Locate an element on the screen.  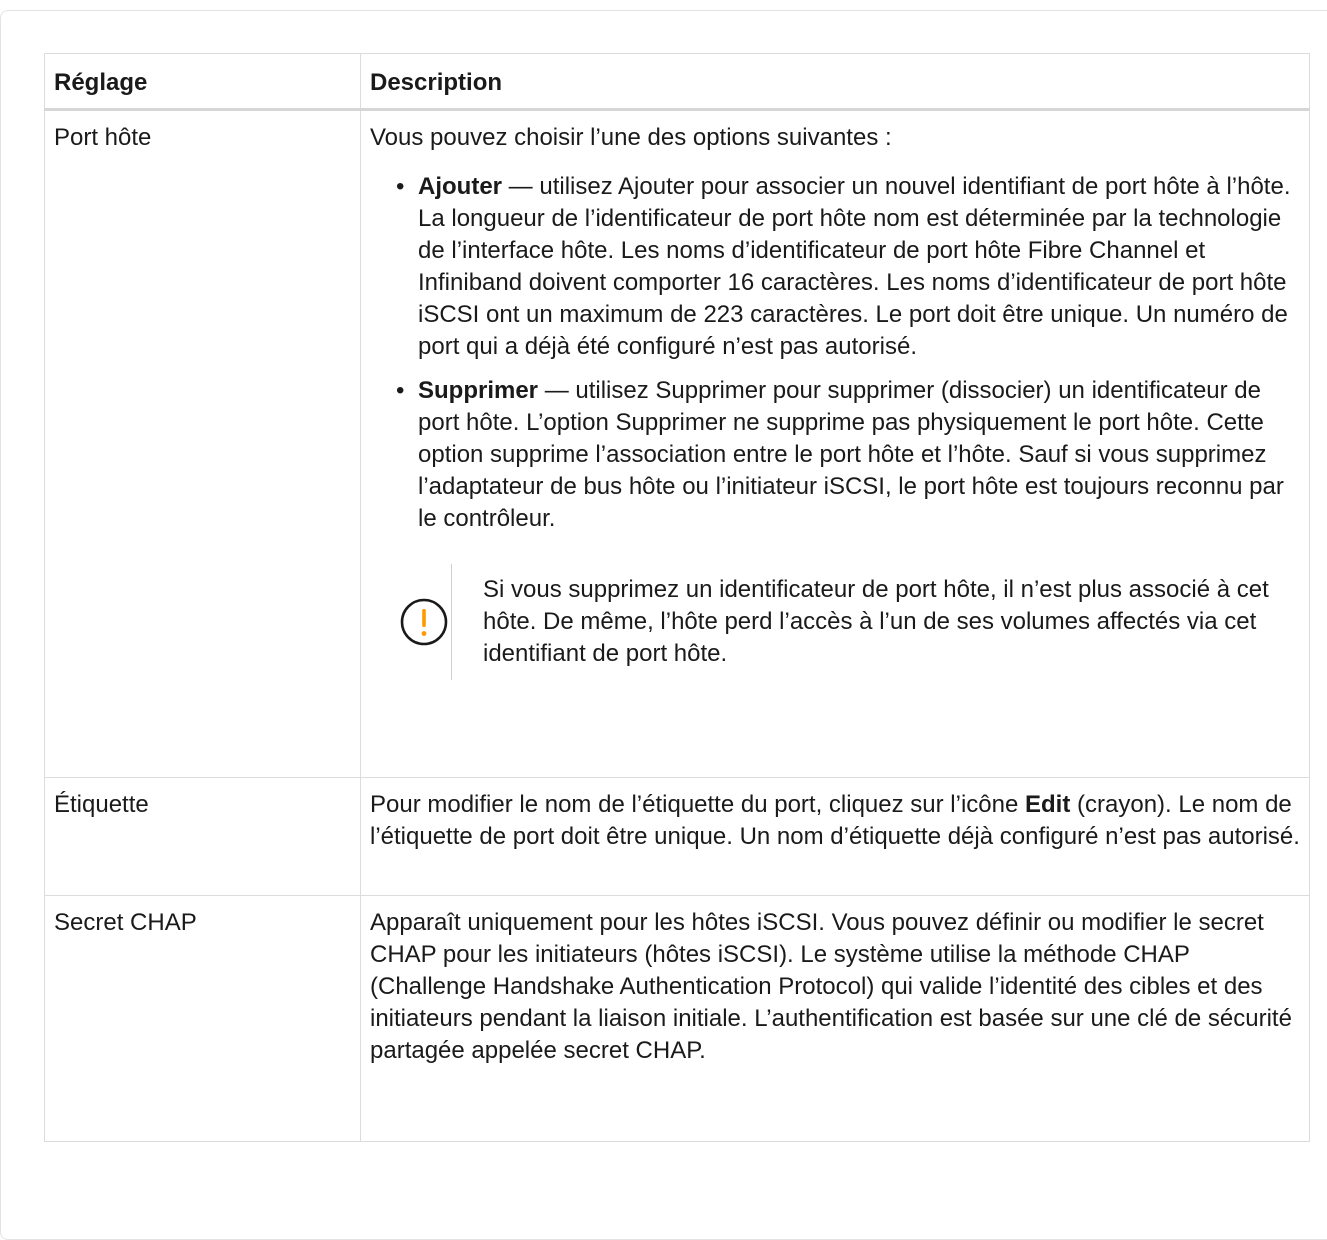
setting-cell: Secret CHAP is located at coordinates (202, 1018).